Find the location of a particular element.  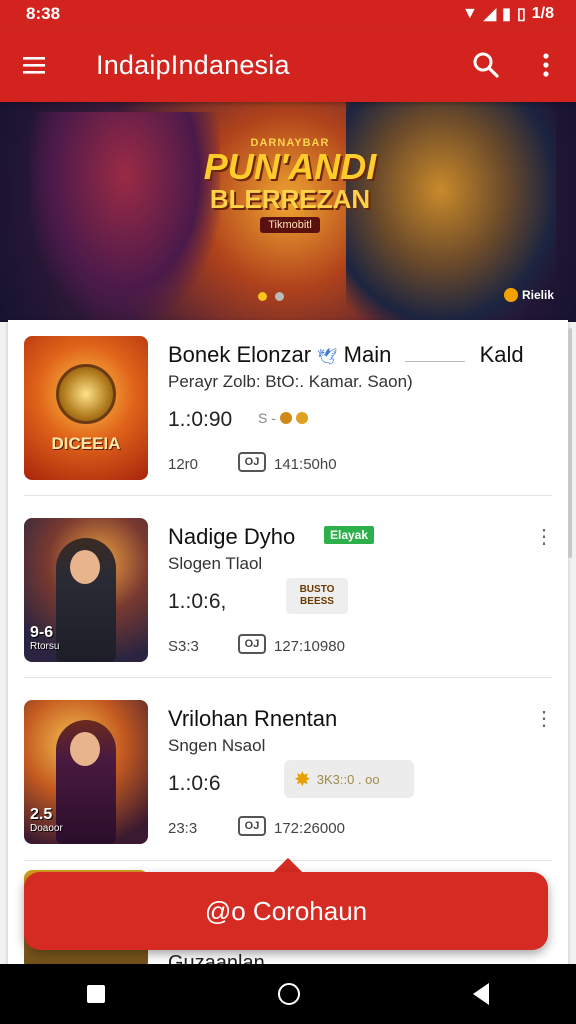

search-icon is located at coordinates (486, 65).